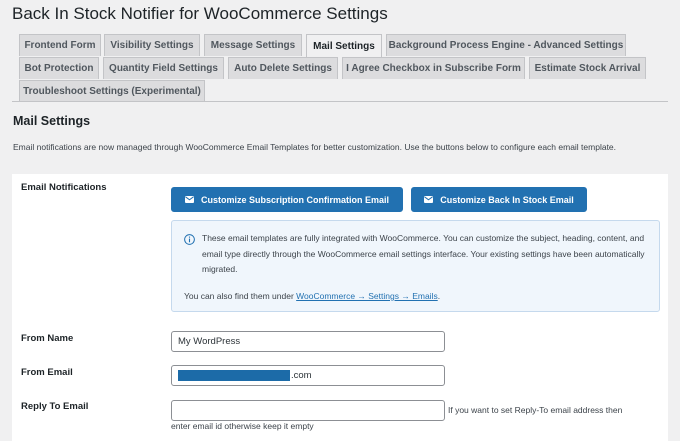  I want to click on tab-bot-protection: Bot Protection, so click(59, 68).